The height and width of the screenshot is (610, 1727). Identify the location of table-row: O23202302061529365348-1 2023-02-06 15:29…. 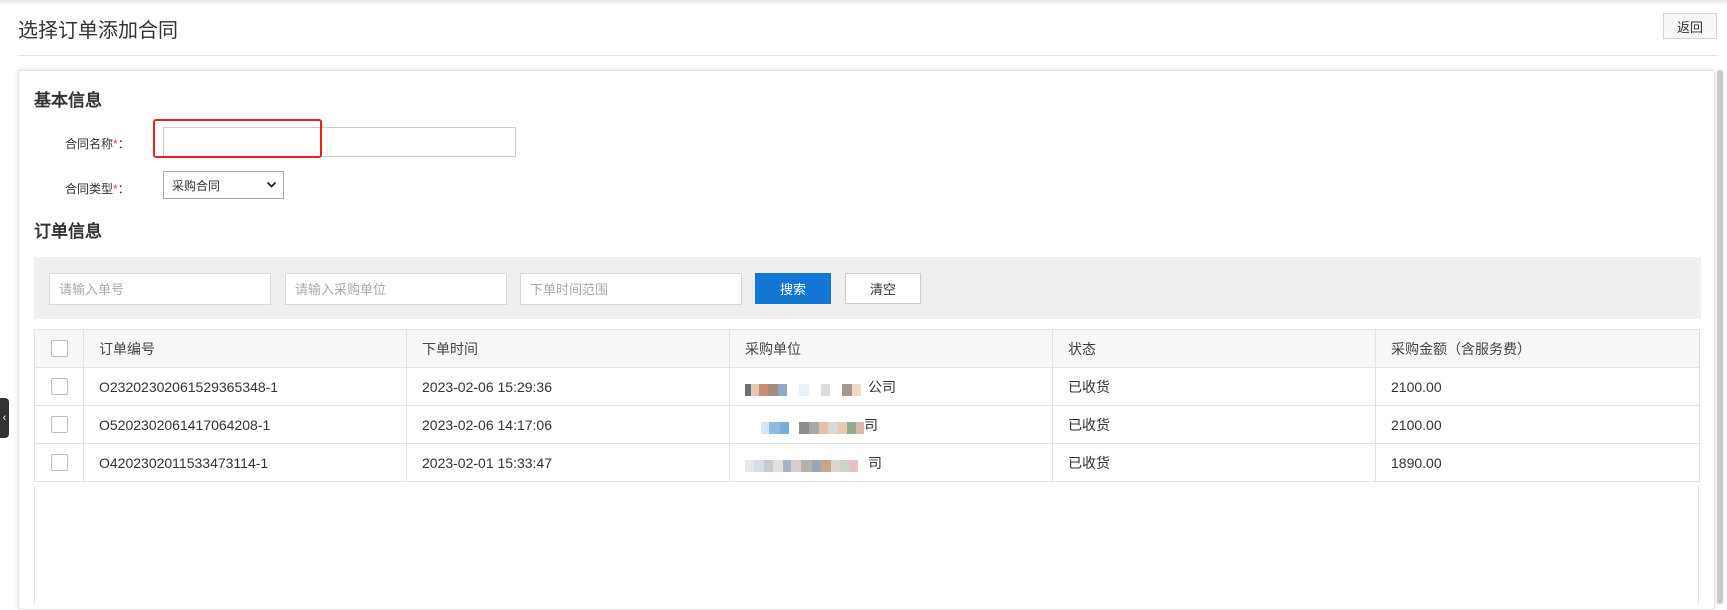
(867, 386).